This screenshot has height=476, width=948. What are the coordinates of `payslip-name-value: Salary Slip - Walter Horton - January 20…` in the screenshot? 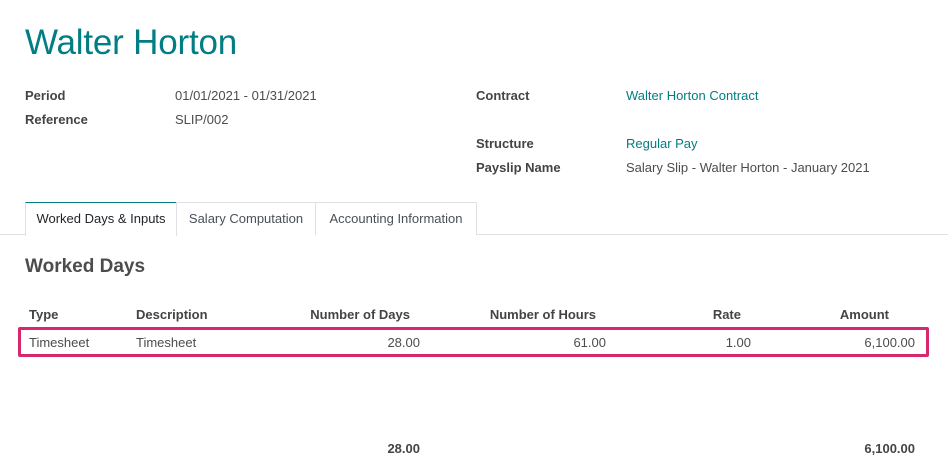 It's located at (748, 168).